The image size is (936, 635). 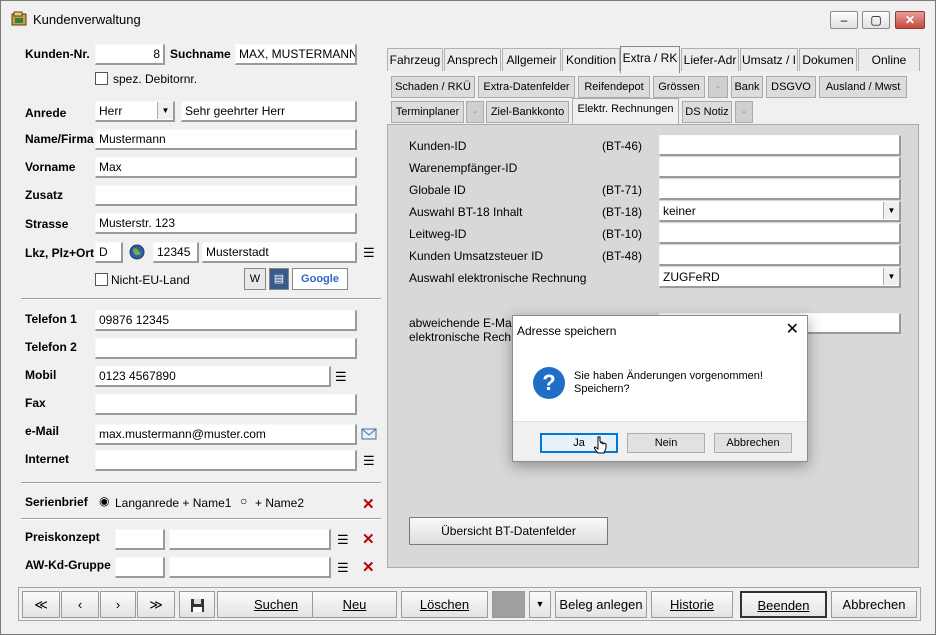 What do you see at coordinates (791, 87) in the screenshot?
I see `tab-dsgvo: DSGVO` at bounding box center [791, 87].